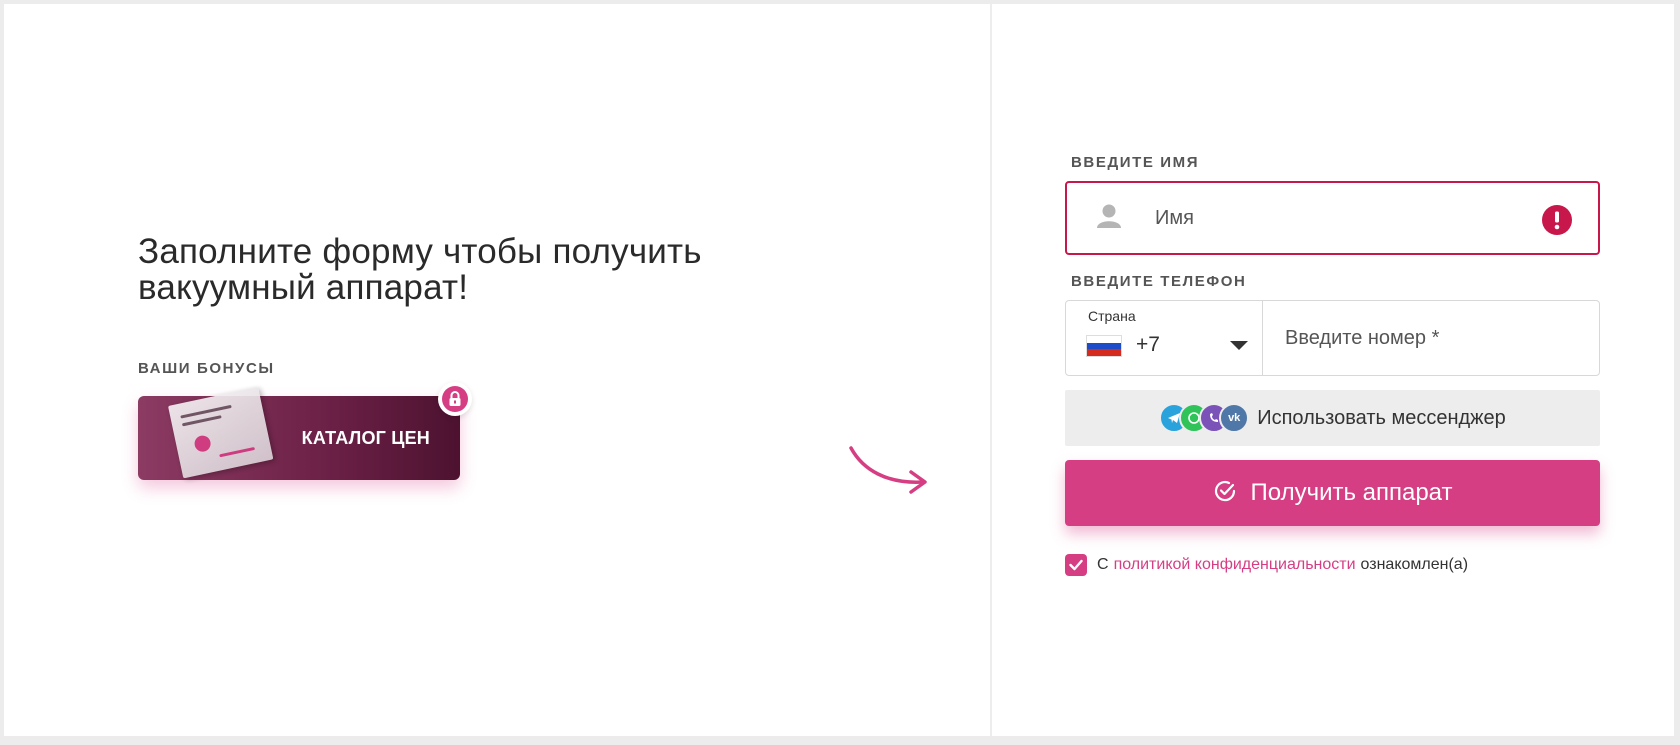 The height and width of the screenshot is (745, 1680). I want to click on lock-badge, so click(455, 399).